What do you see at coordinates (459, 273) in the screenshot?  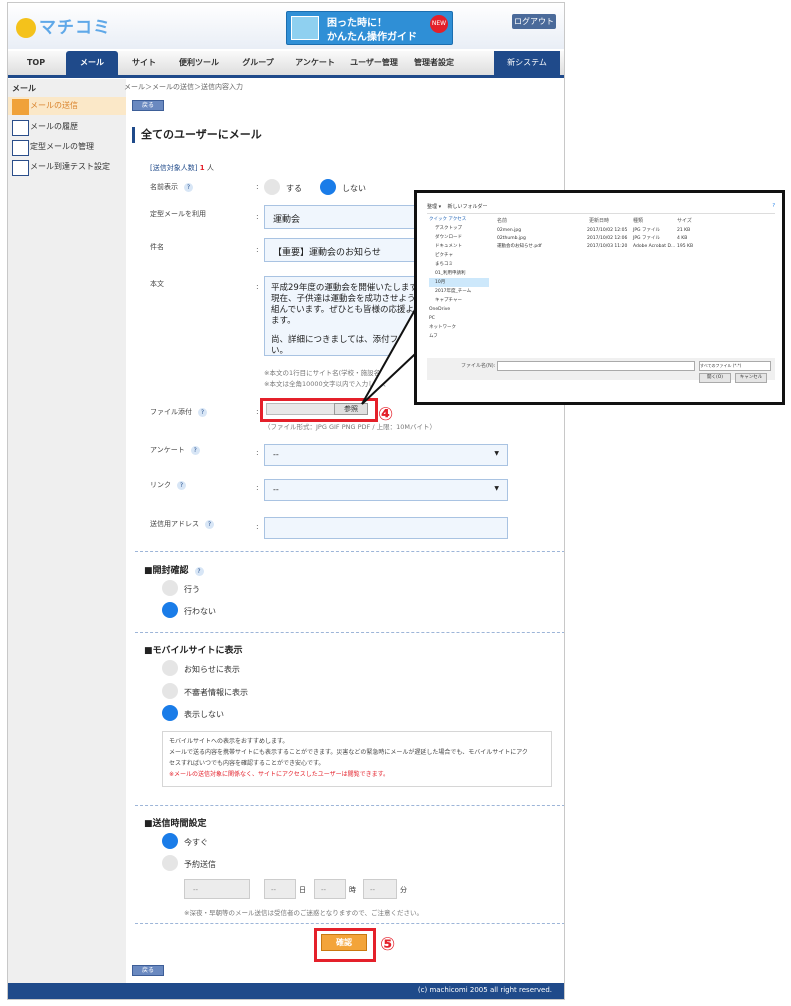 I see `tree-item: 01_利用申請利` at bounding box center [459, 273].